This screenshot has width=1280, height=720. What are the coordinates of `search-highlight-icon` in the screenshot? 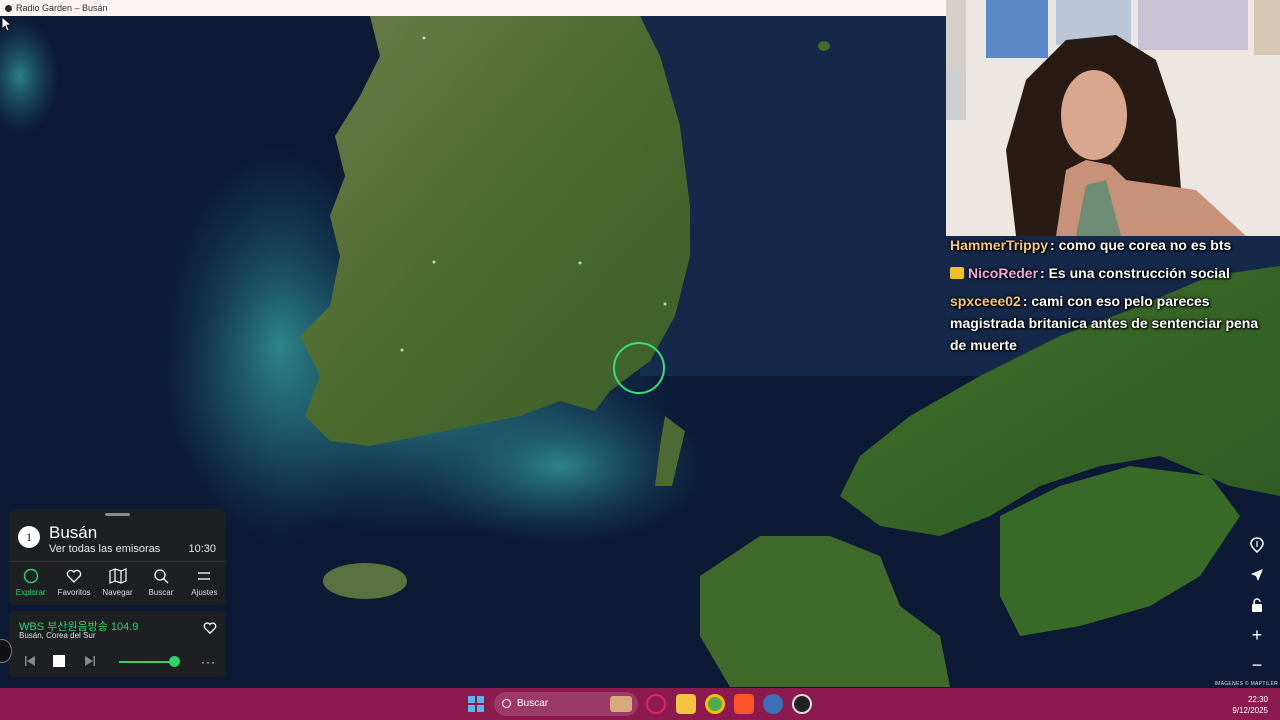 It's located at (621, 704).